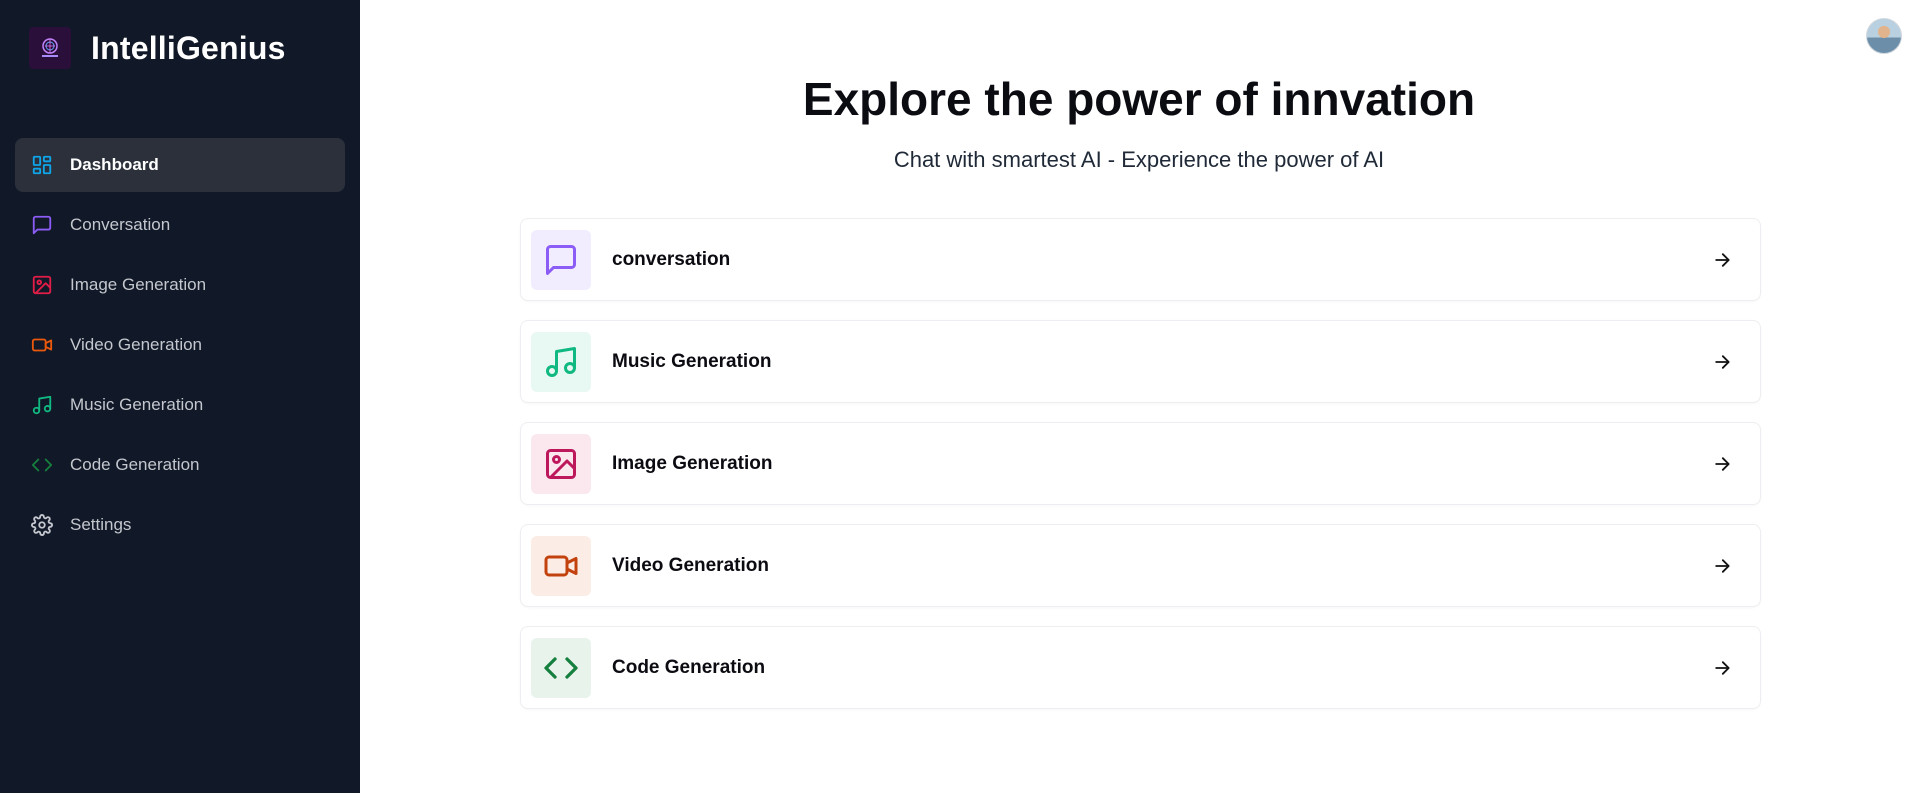 The height and width of the screenshot is (793, 1918). What do you see at coordinates (138, 284) in the screenshot?
I see `sidebar-item-label: Image Generation` at bounding box center [138, 284].